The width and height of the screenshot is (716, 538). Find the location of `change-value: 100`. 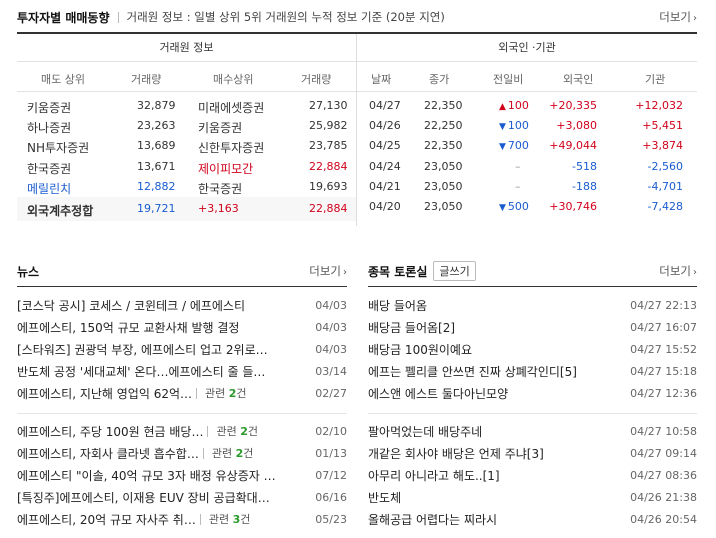

change-value: 100 is located at coordinates (518, 126).